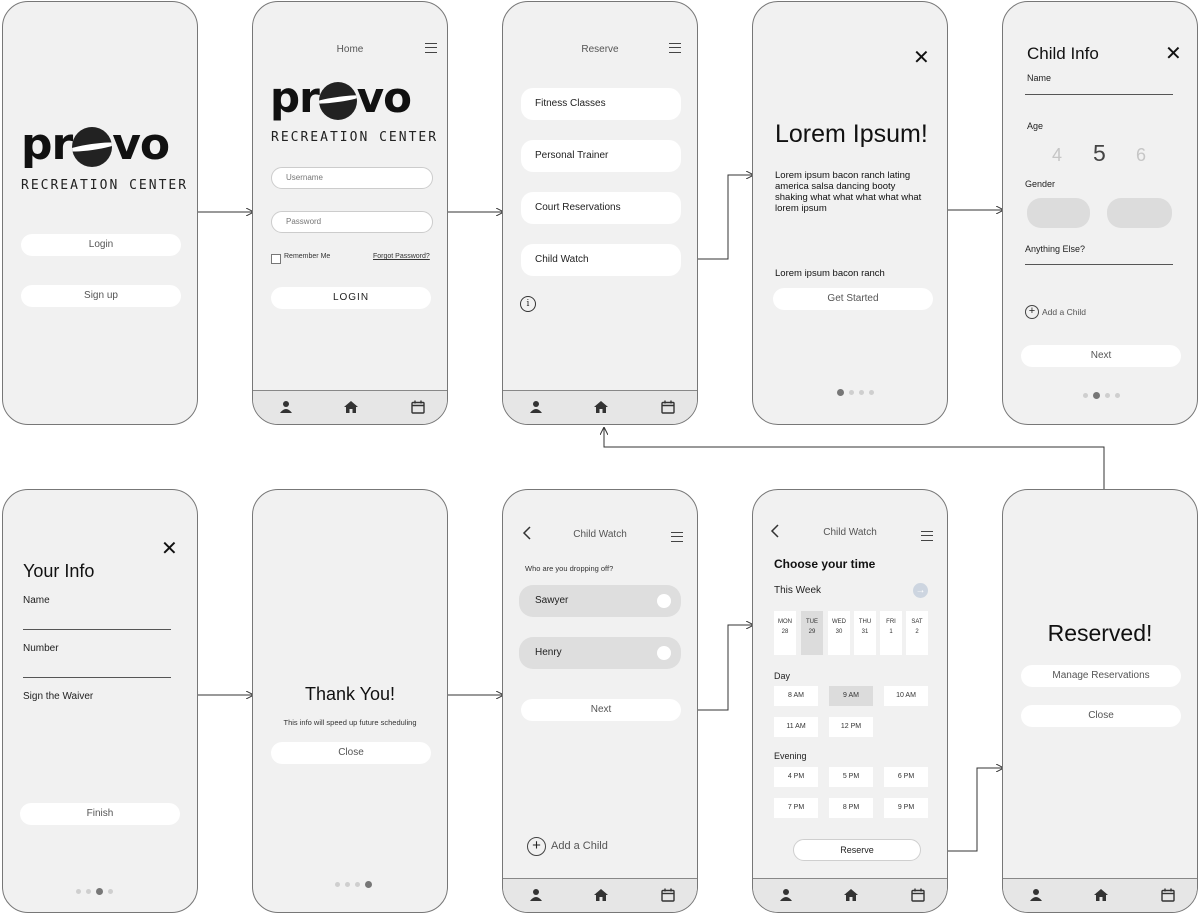  I want to click on time-slot: 8 AM, so click(796, 696).